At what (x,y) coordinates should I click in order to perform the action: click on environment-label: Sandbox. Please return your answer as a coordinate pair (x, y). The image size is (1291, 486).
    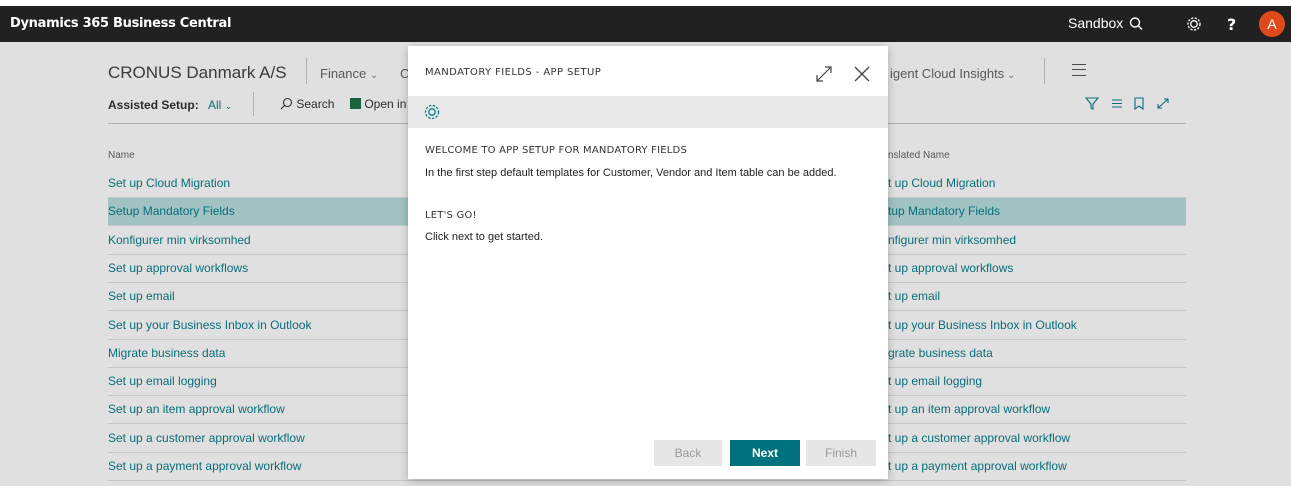
    Looking at the image, I should click on (1095, 23).